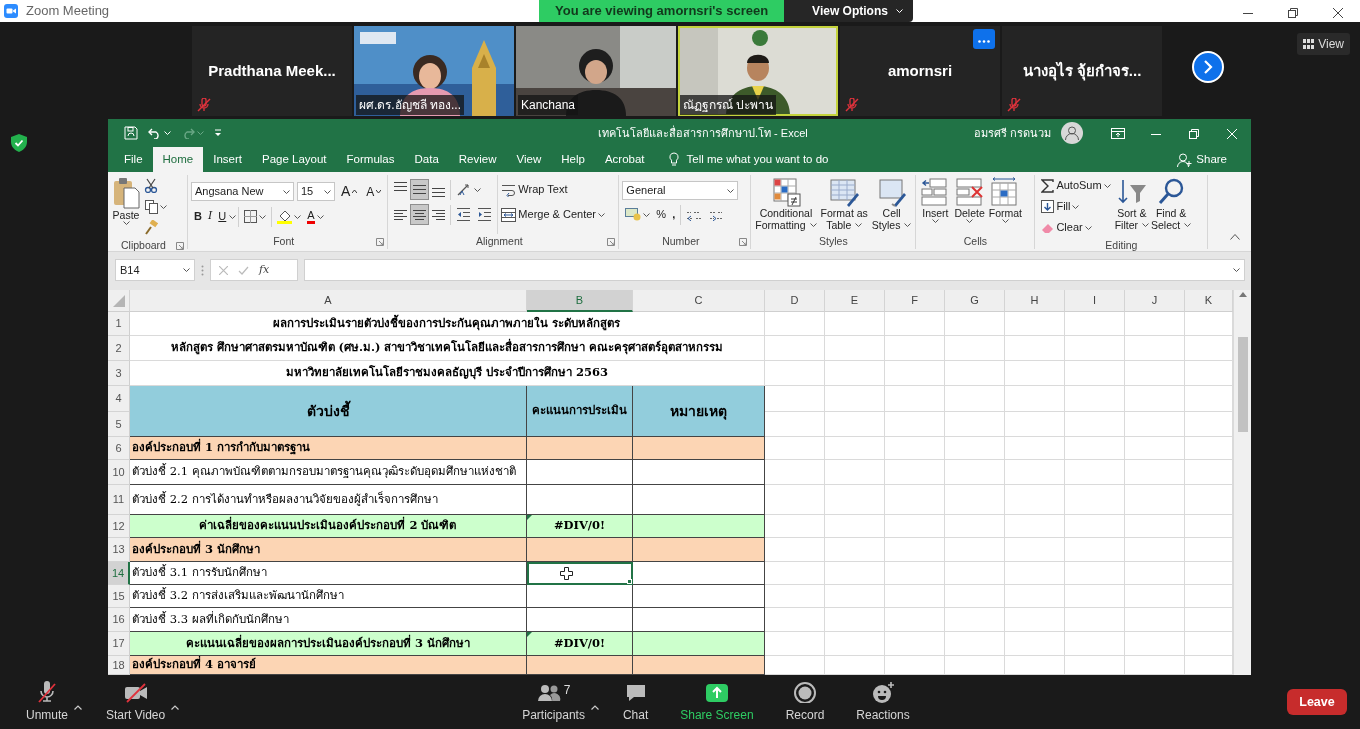  What do you see at coordinates (133, 159) in the screenshot?
I see `ribbon-tab: File` at bounding box center [133, 159].